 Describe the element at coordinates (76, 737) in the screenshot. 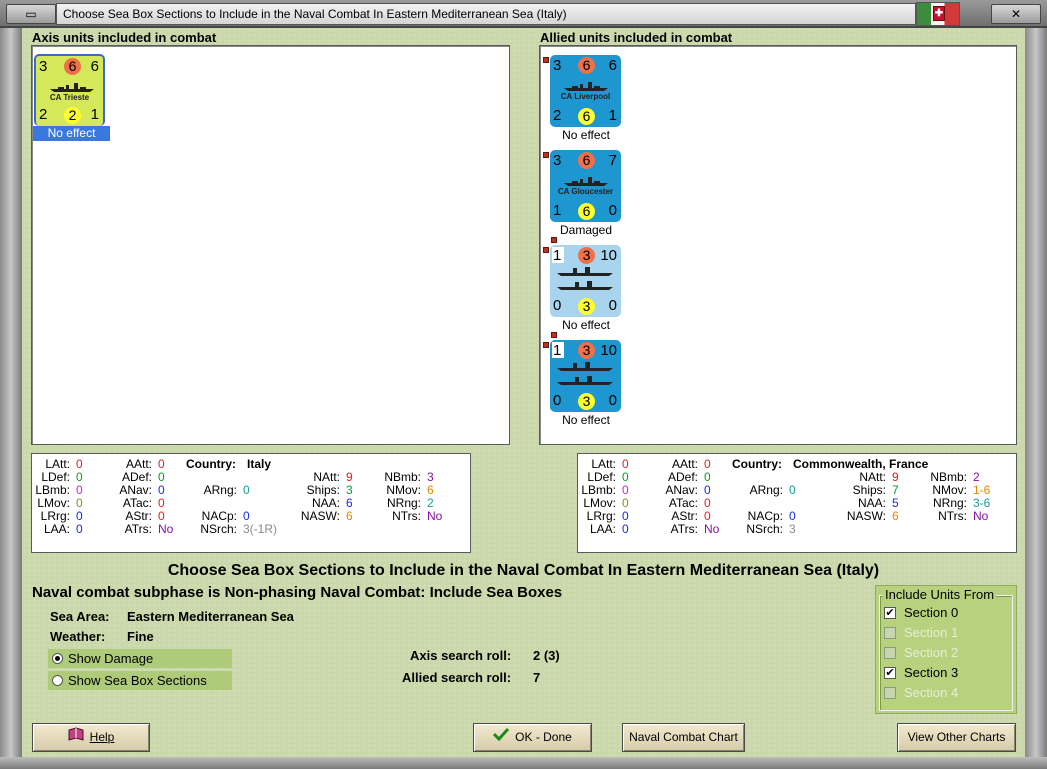

I see `book-icon` at that location.